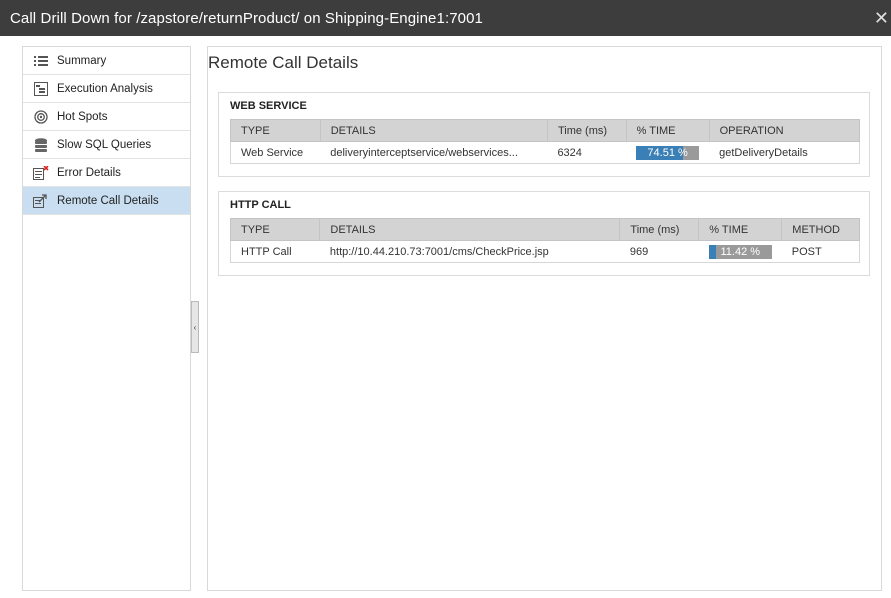  What do you see at coordinates (40, 60) in the screenshot?
I see `list-icon` at bounding box center [40, 60].